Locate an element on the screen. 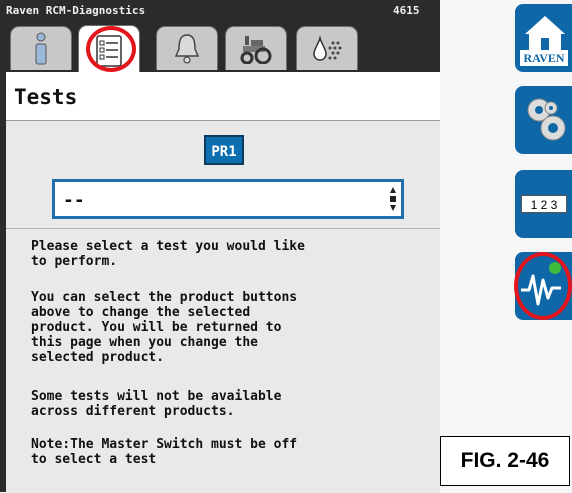 The height and width of the screenshot is (493, 572). settings-button is located at coordinates (543, 120).